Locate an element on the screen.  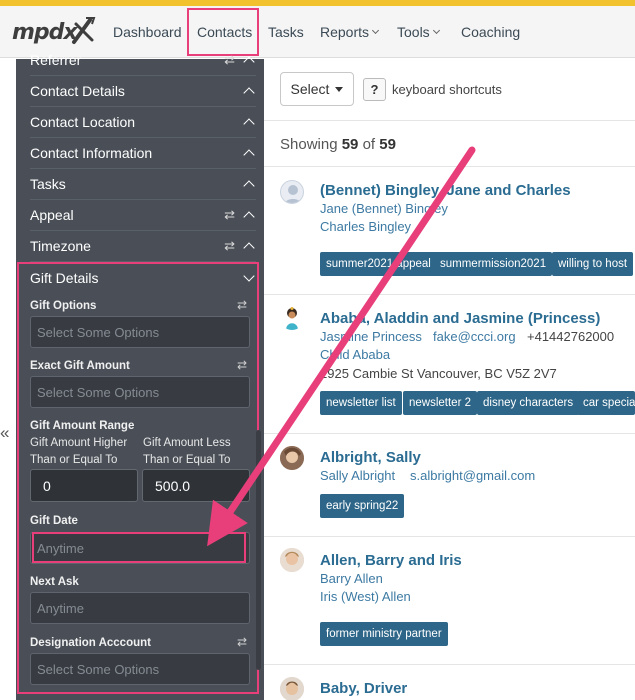
filter-label: Contact Information is located at coordinates (91, 153).